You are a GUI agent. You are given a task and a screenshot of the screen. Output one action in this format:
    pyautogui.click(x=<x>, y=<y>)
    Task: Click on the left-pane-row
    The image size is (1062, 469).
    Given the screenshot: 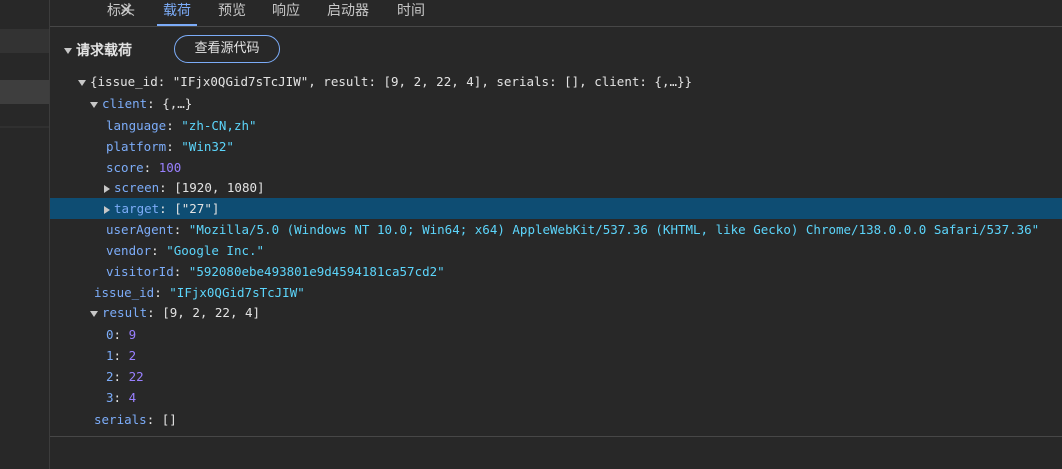 What is the action you would take?
    pyautogui.click(x=24, y=41)
    